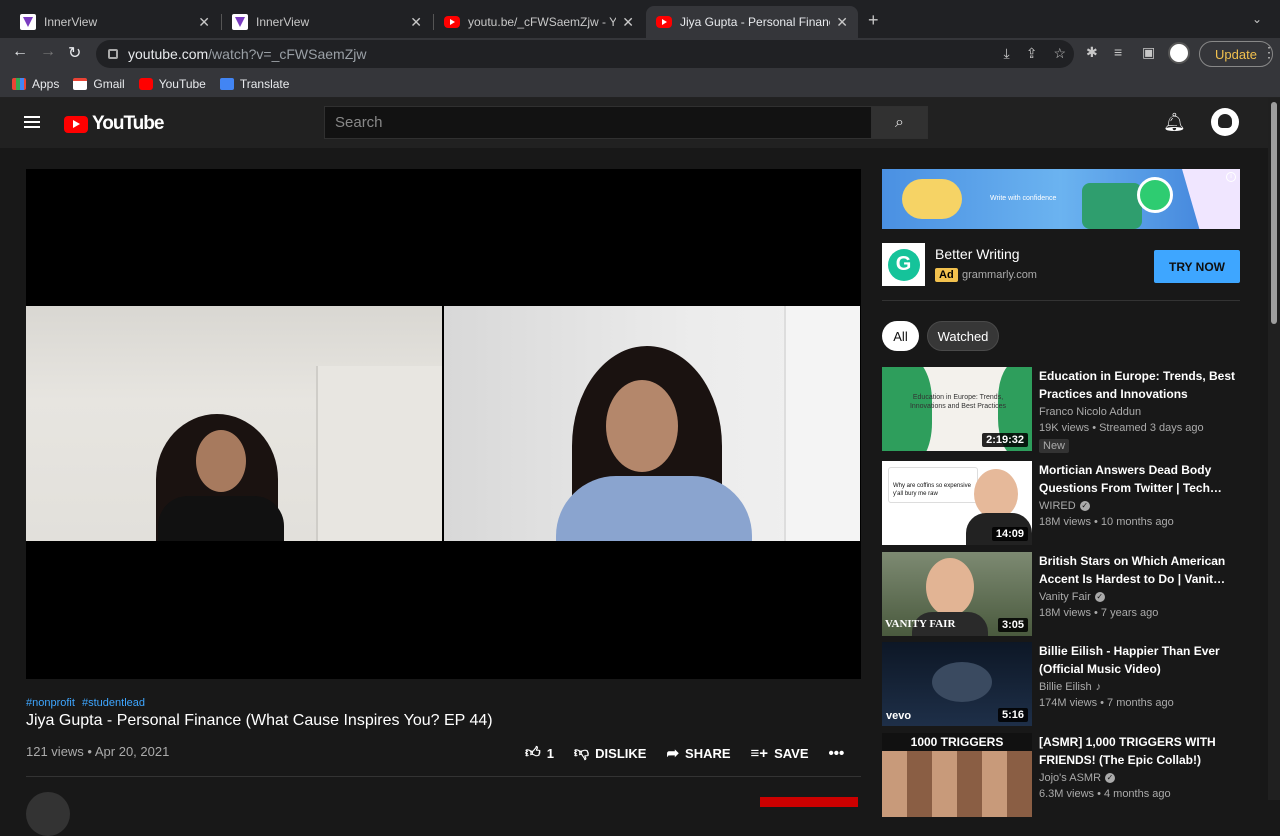 The image size is (1280, 836). I want to click on video-actions: 👍︎ 1 👎︎ DISLIKE ➦ SHARE ≡+ SAVE •••, so click(697, 753).